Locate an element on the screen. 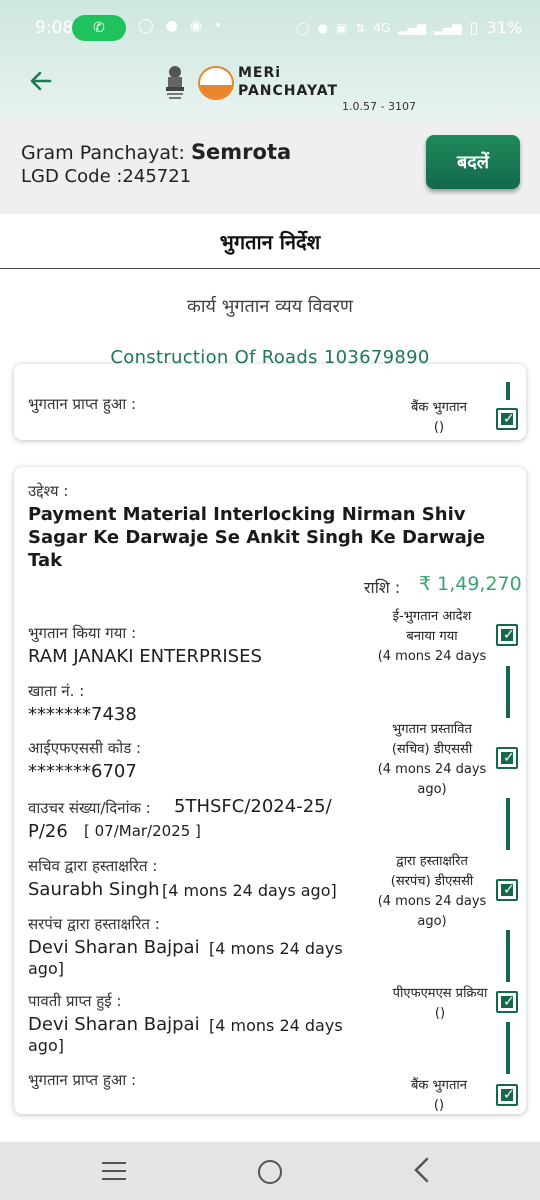 The width and height of the screenshot is (540, 1200). secretary-value: Saurabh Singh is located at coordinates (94, 889).